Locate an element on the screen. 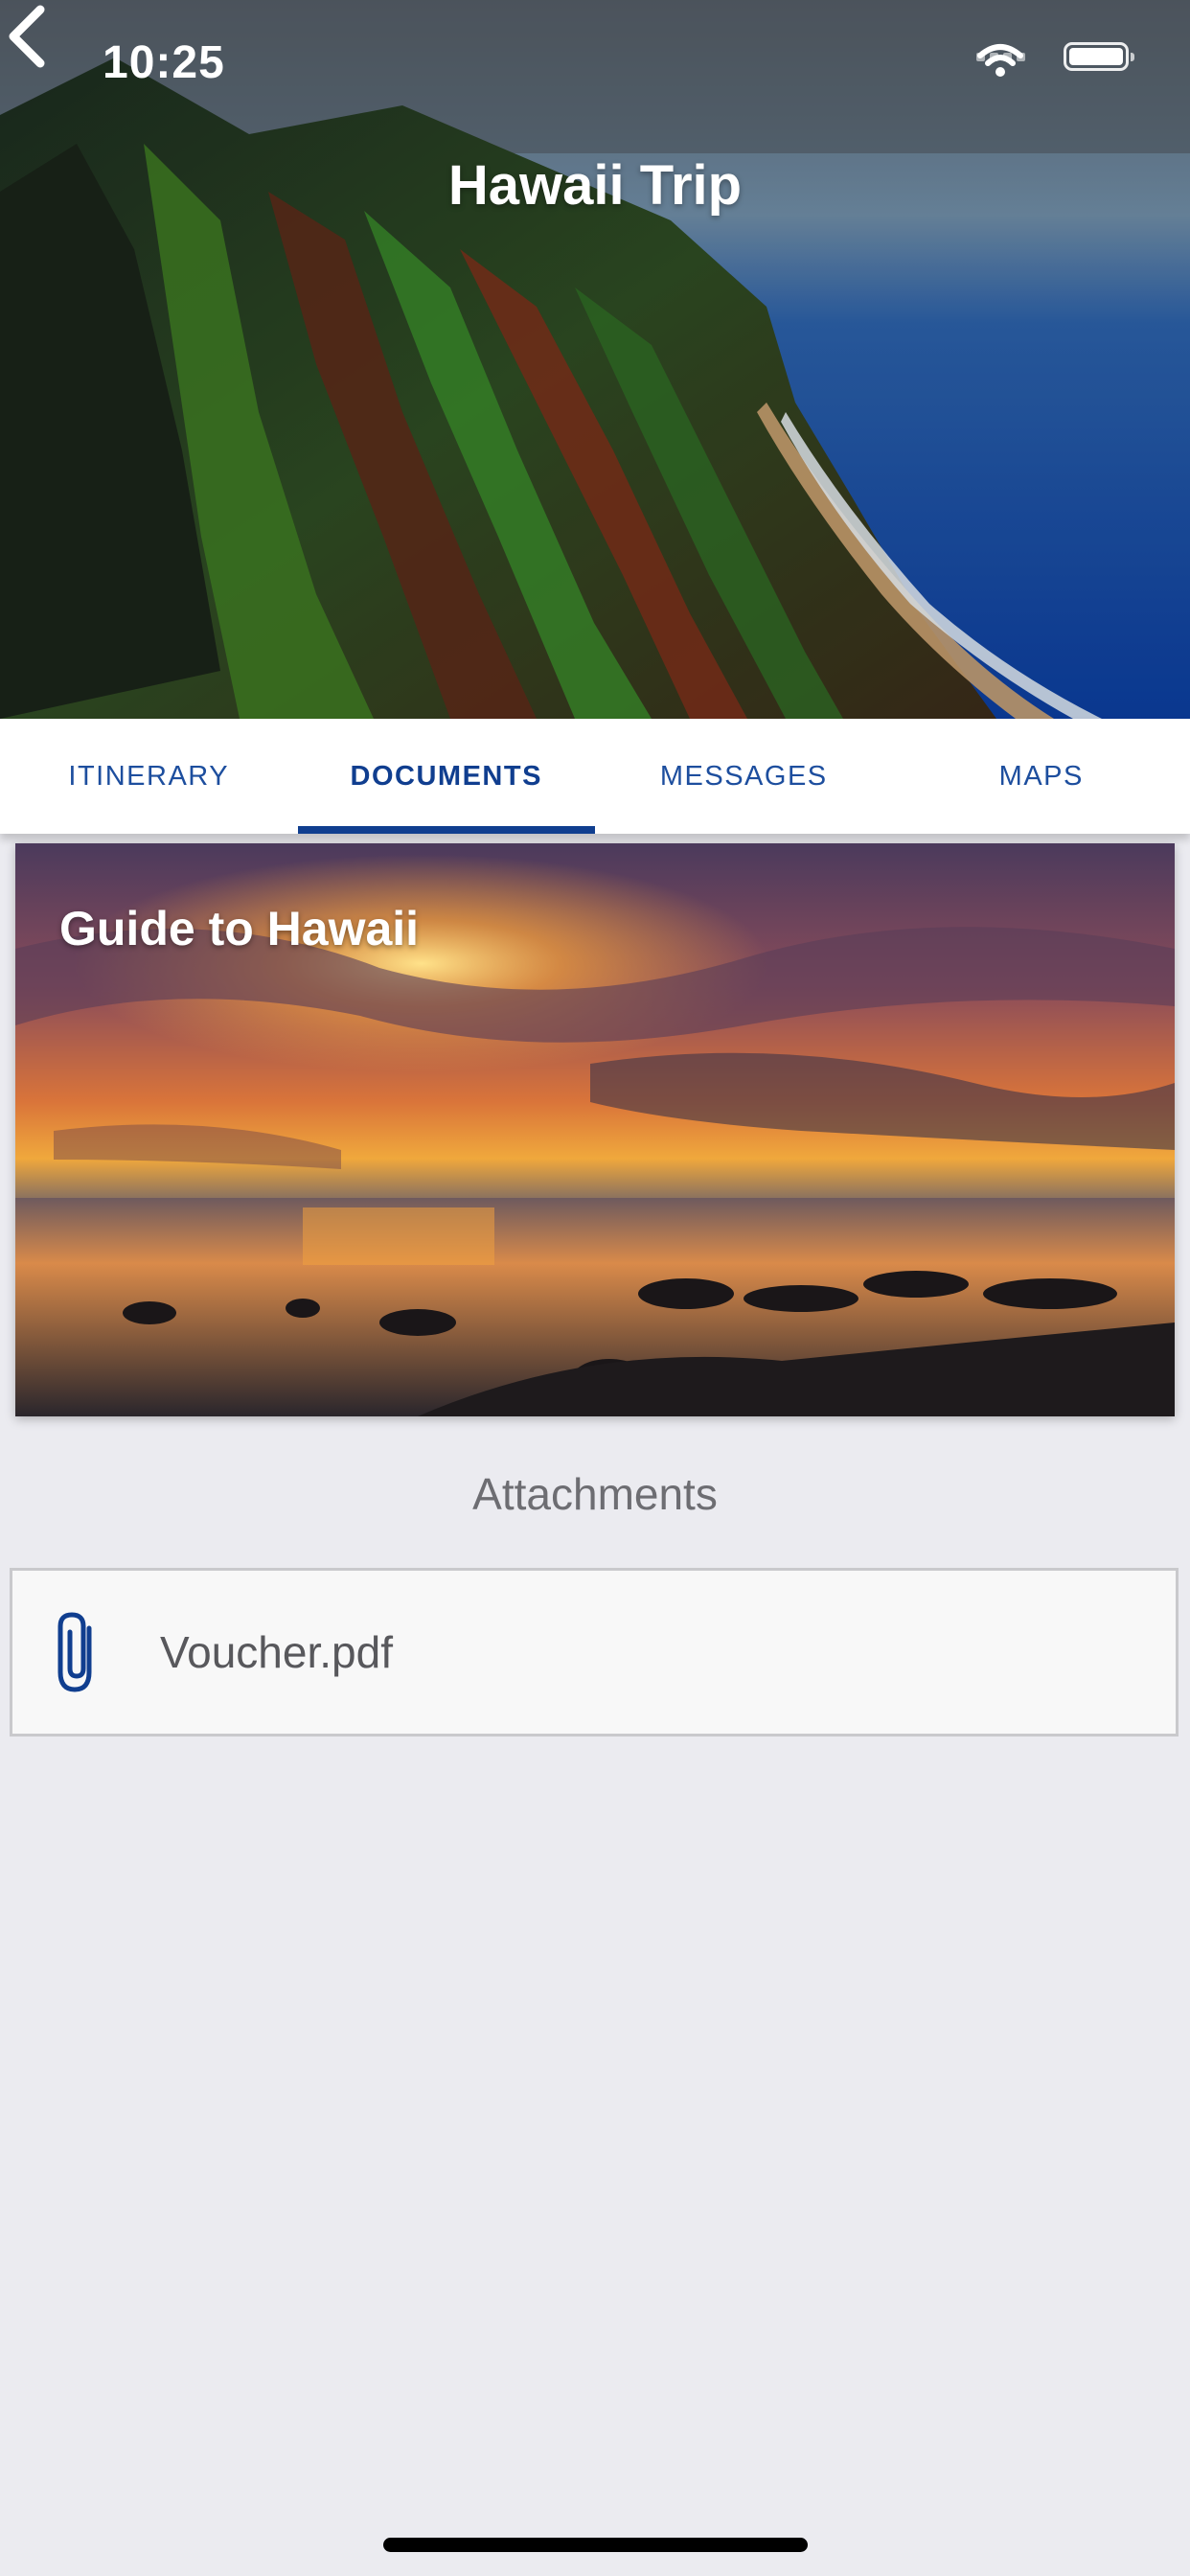  home-indicator is located at coordinates (595, 2545).